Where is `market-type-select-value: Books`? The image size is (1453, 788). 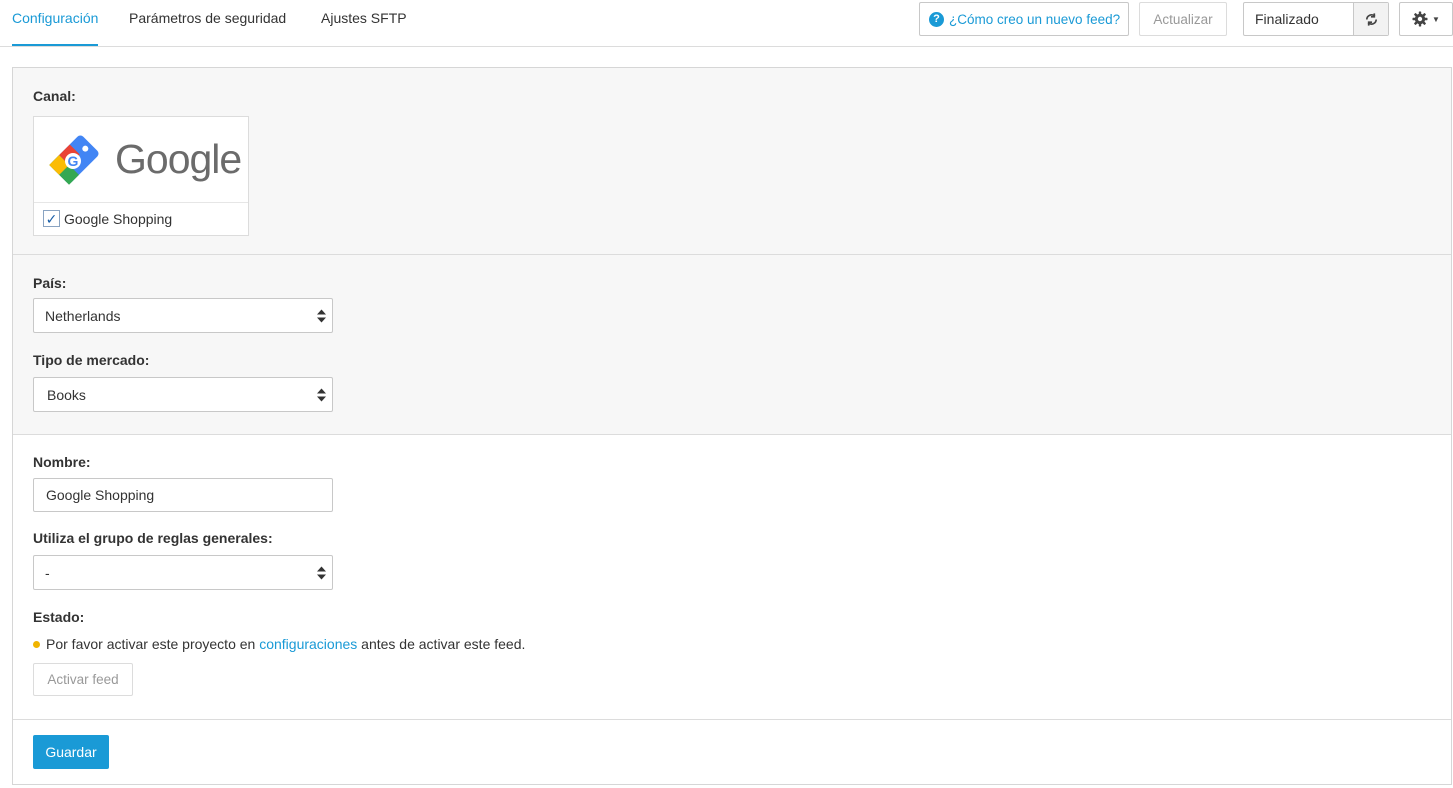
market-type-select-value: Books is located at coordinates (66, 394).